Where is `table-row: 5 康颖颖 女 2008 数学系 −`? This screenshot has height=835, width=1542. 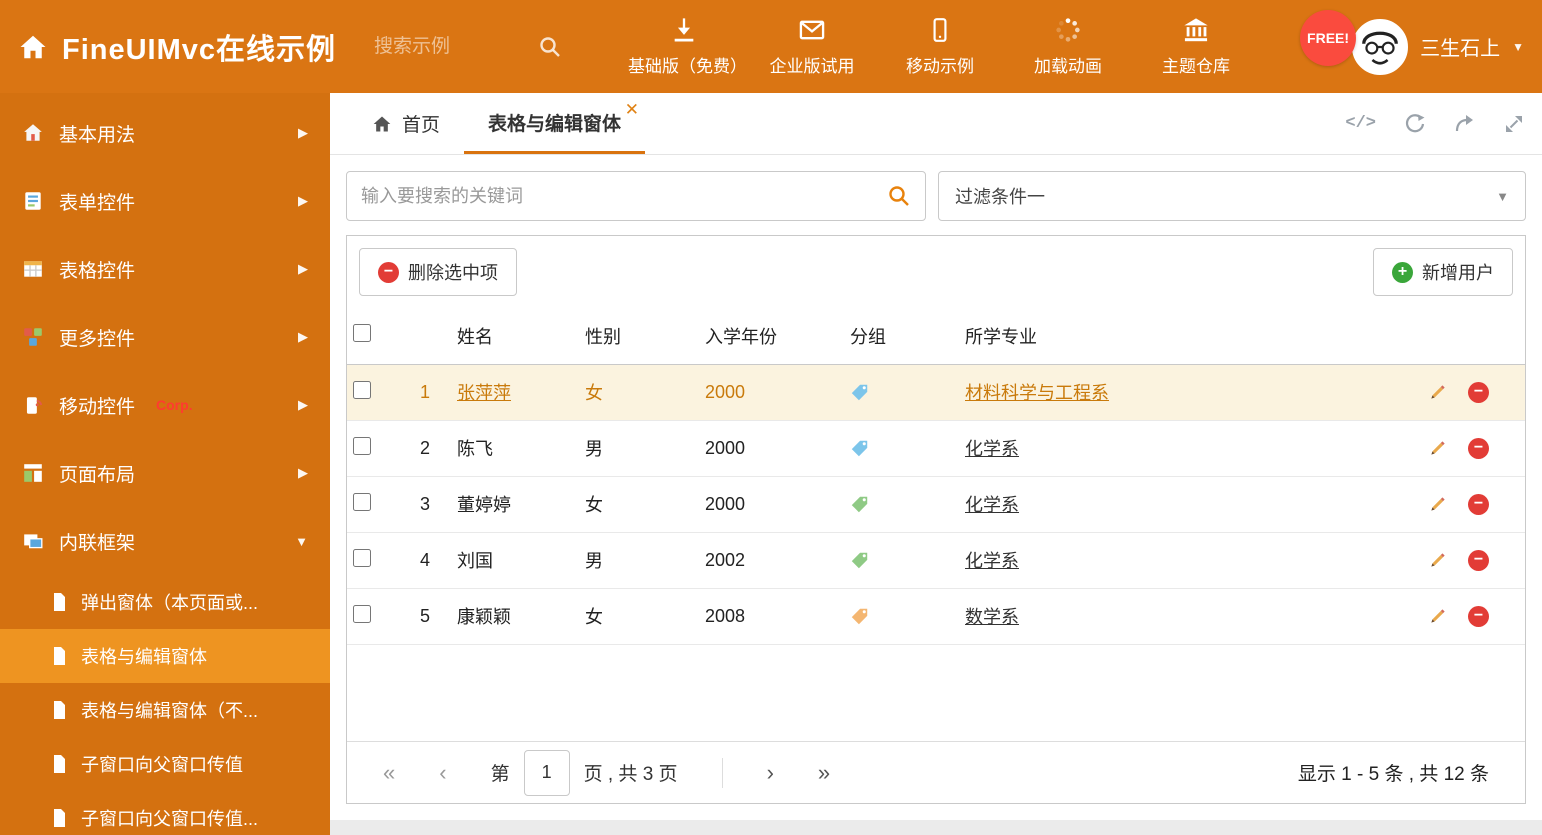 table-row: 5 康颖颖 女 2008 数学系 − is located at coordinates (936, 616).